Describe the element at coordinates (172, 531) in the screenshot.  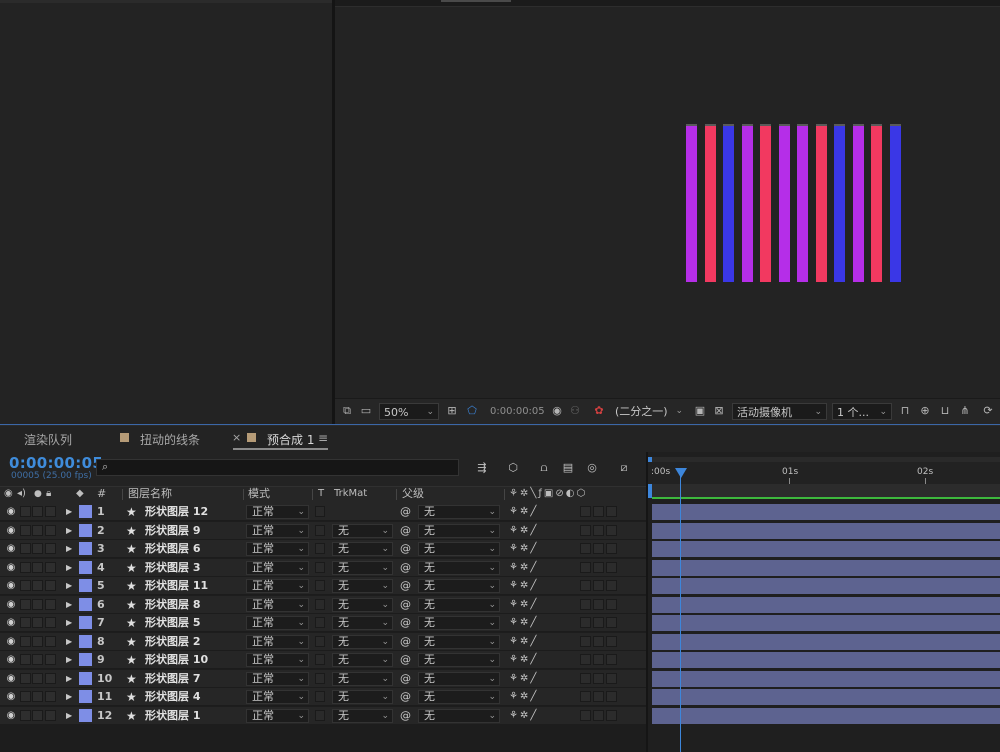
I see `layer-name: 形状图层 9` at that location.